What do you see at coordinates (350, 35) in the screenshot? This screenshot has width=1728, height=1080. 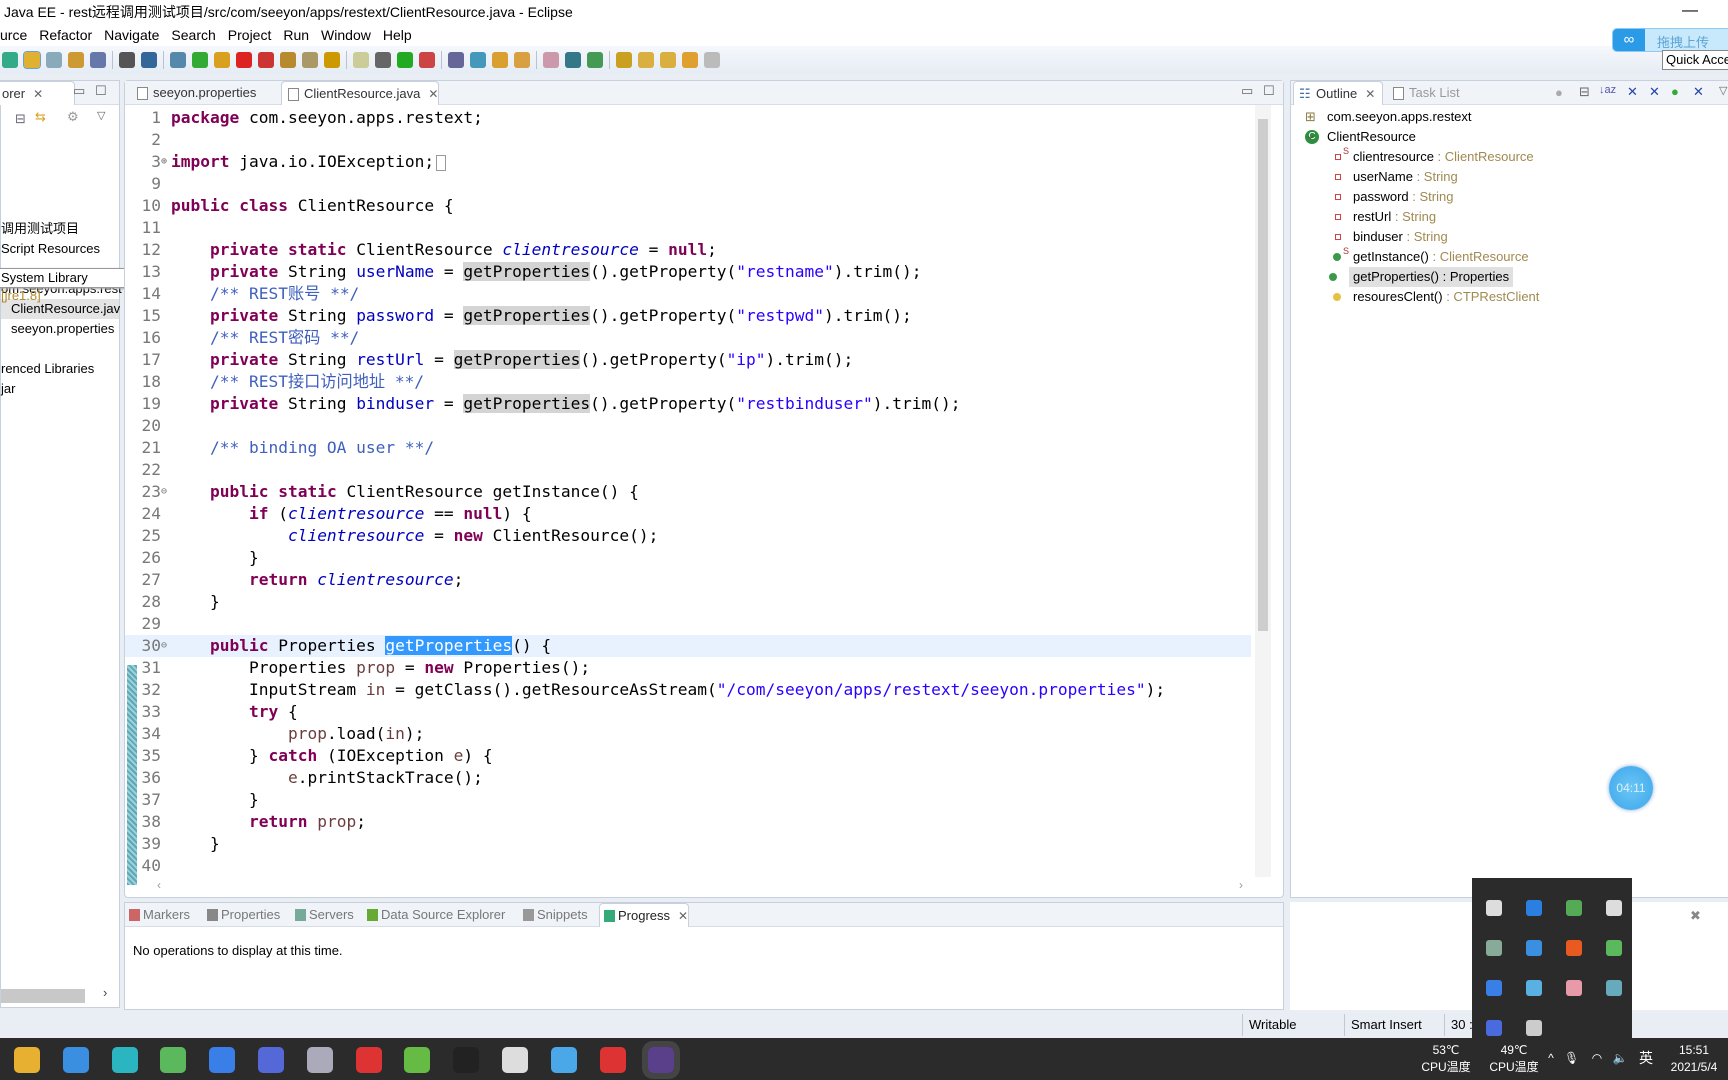 I see `menu-item: Window` at bounding box center [350, 35].